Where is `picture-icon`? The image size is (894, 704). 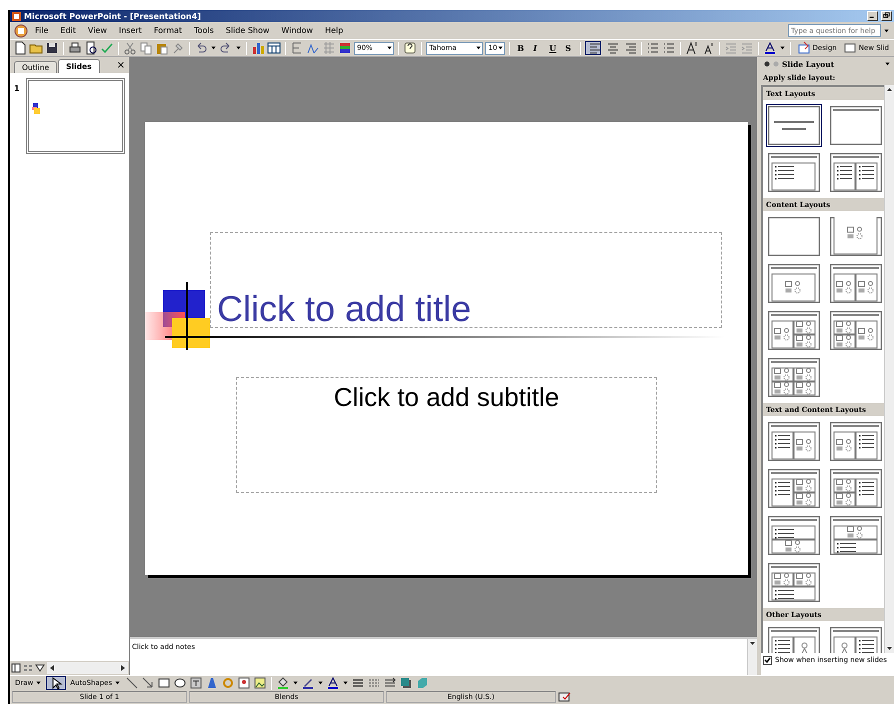 picture-icon is located at coordinates (260, 683).